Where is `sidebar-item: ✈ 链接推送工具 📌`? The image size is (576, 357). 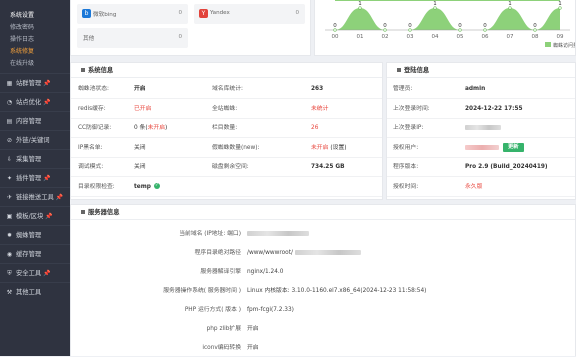 sidebar-item: ✈ 链接推送工具 📌 is located at coordinates (35, 196).